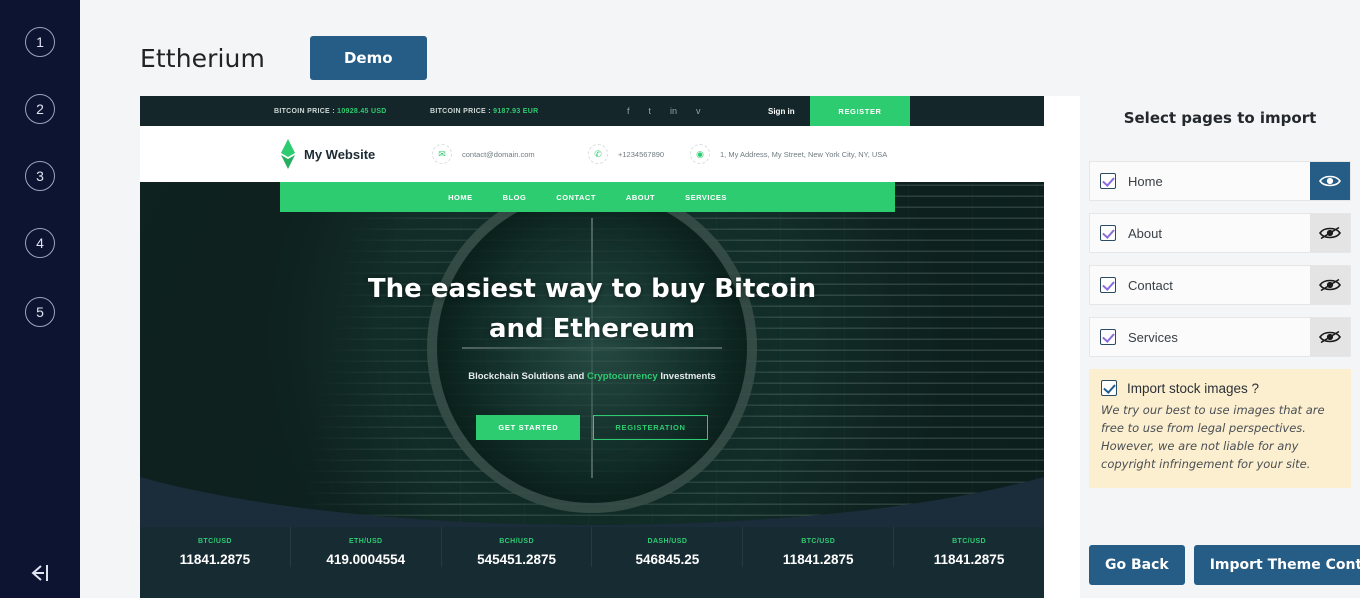 This screenshot has width=1360, height=598. Describe the element at coordinates (1200, 285) in the screenshot. I see `page-toggle-contact: Contact` at that location.